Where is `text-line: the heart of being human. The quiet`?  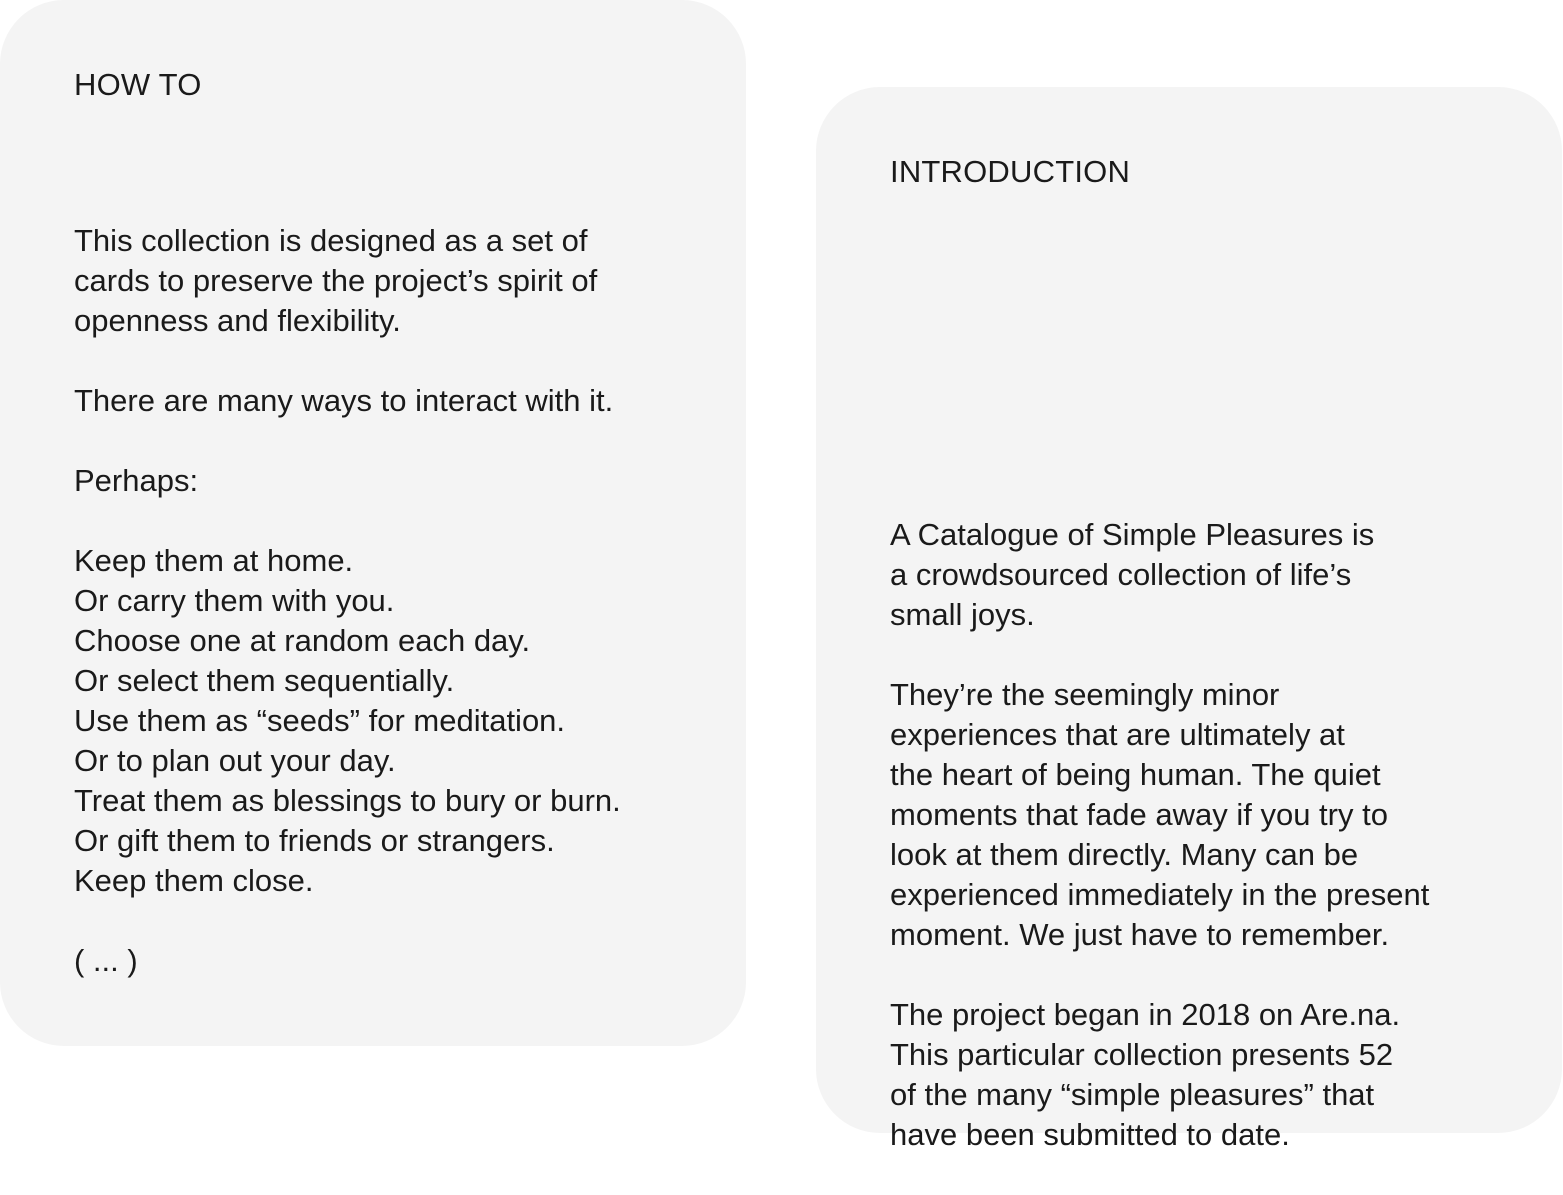
text-line: the heart of being human. The quiet is located at coordinates (1135, 774).